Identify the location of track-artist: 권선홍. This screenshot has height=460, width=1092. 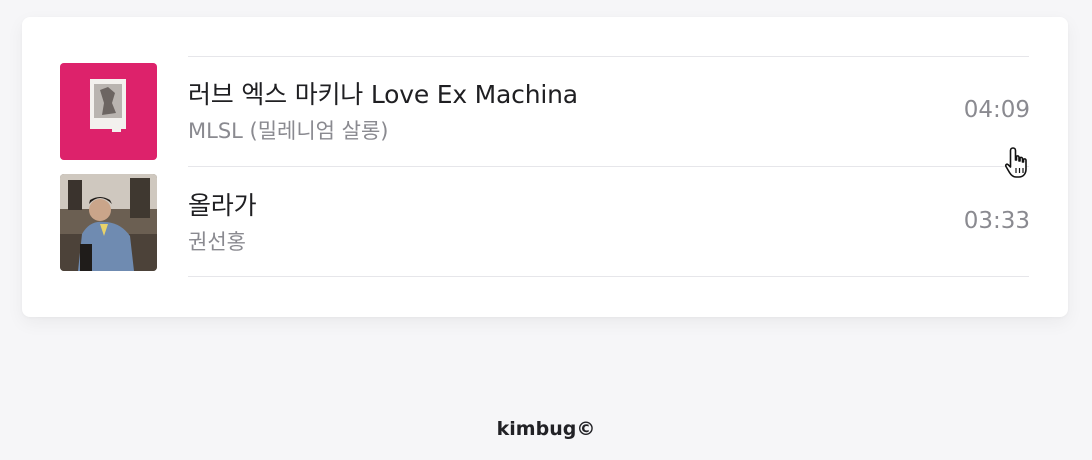
(217, 242).